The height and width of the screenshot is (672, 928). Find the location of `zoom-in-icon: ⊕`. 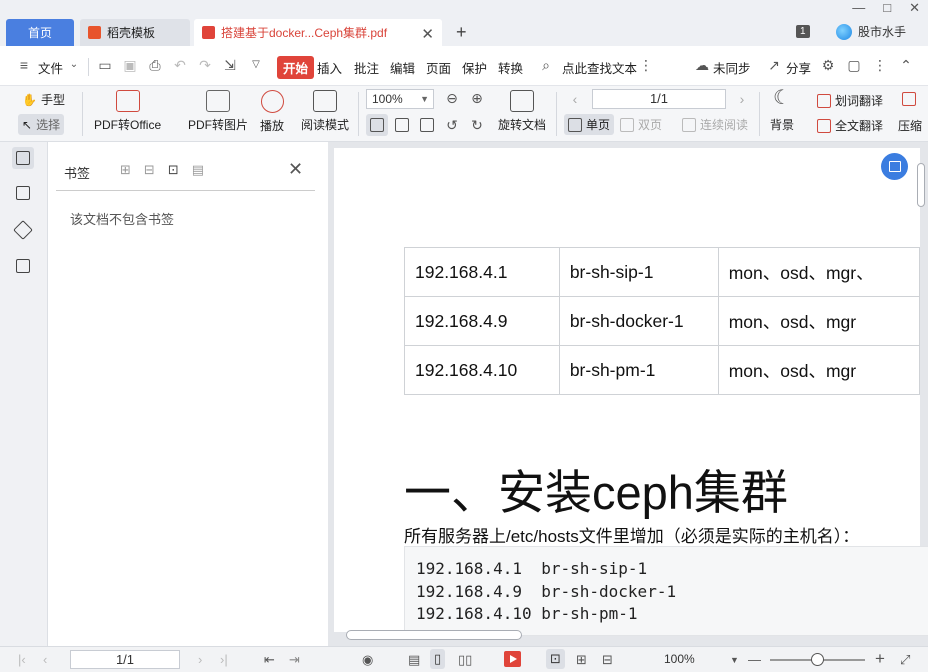

zoom-in-icon: ⊕ is located at coordinates (477, 98).